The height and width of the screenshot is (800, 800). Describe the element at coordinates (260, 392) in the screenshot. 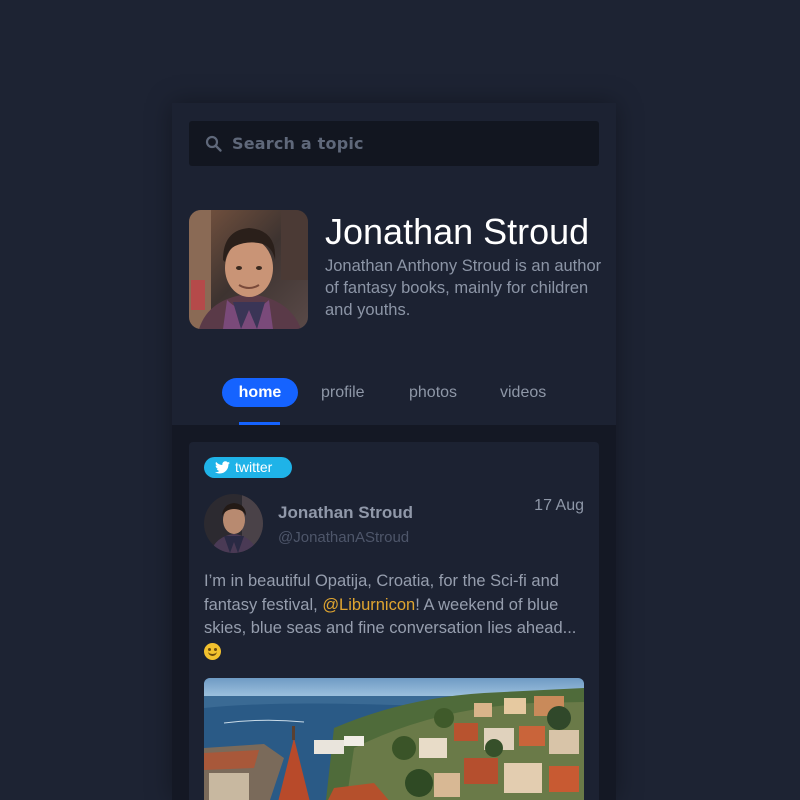

I see `tab-home: home` at that location.